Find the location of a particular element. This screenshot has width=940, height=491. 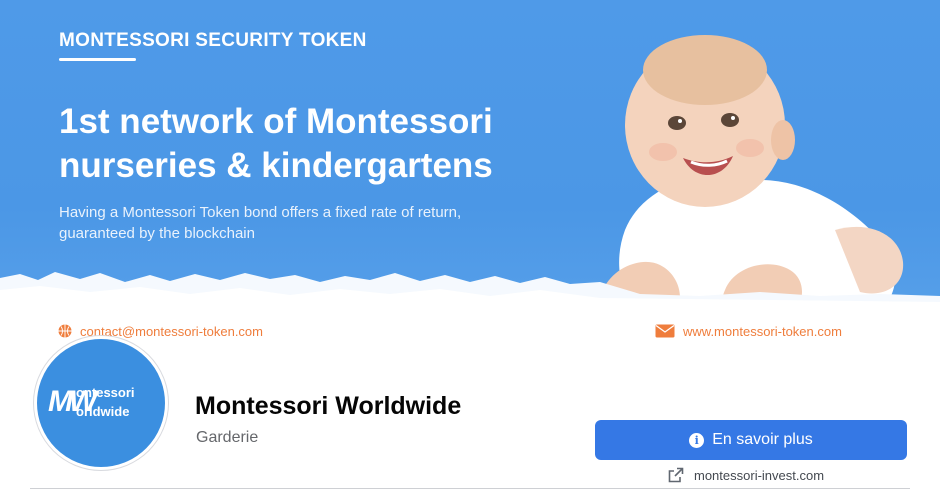

website-link: montessori-invest.com is located at coordinates (746, 475).